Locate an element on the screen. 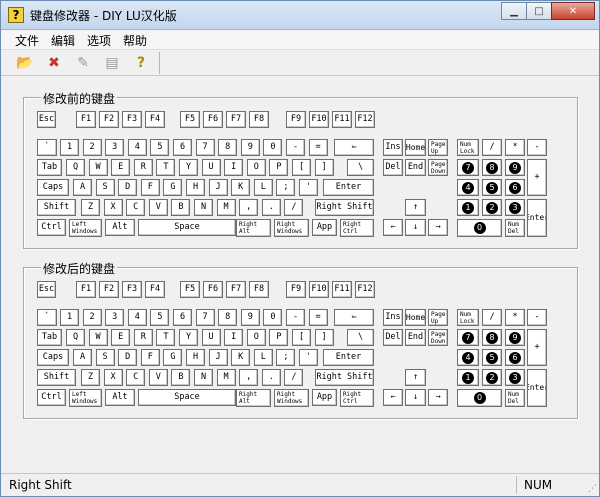 This screenshot has height=497, width=600. before-key-6-19: 6 is located at coordinates (182, 147).